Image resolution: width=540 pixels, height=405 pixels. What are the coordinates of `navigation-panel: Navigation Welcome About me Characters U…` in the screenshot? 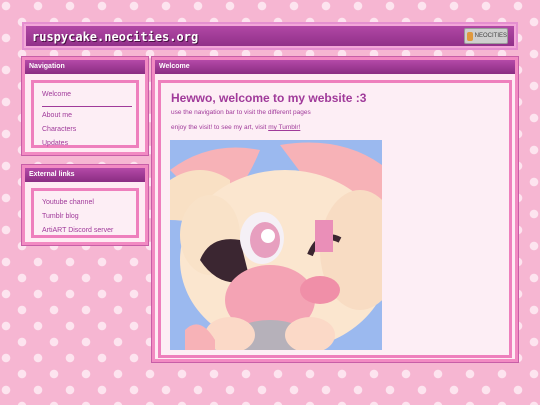 It's located at (85, 106).